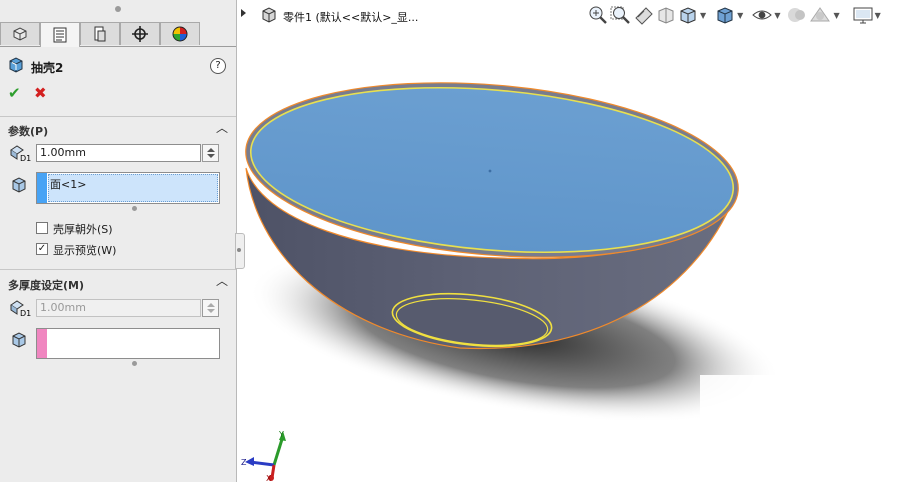 The image size is (914, 482). Describe the element at coordinates (128, 343) in the screenshot. I see `multi-thickness-faces-list` at that location.